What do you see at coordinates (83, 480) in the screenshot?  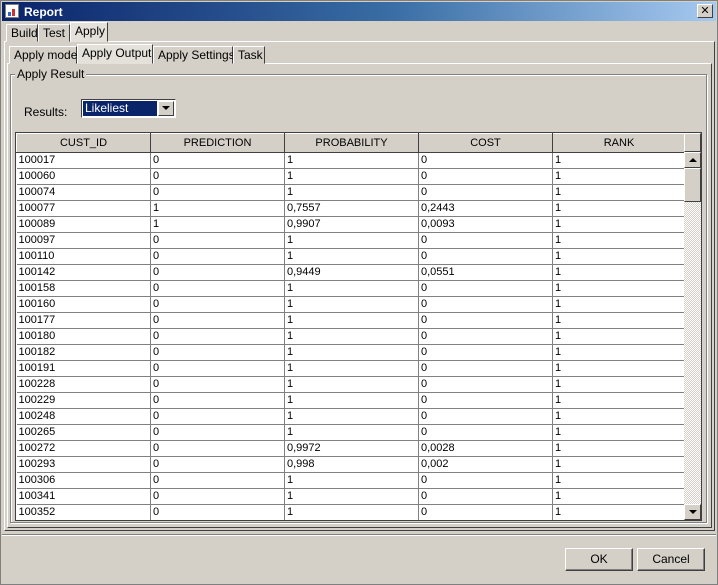 I see `table-cell: 100306` at bounding box center [83, 480].